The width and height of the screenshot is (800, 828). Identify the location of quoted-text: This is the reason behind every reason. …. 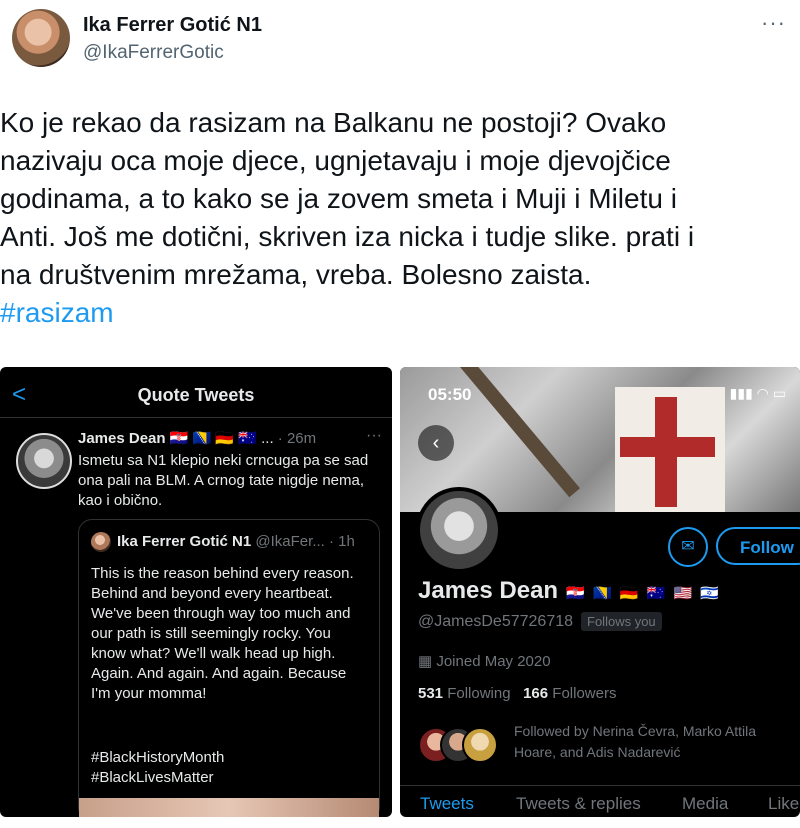
(222, 633).